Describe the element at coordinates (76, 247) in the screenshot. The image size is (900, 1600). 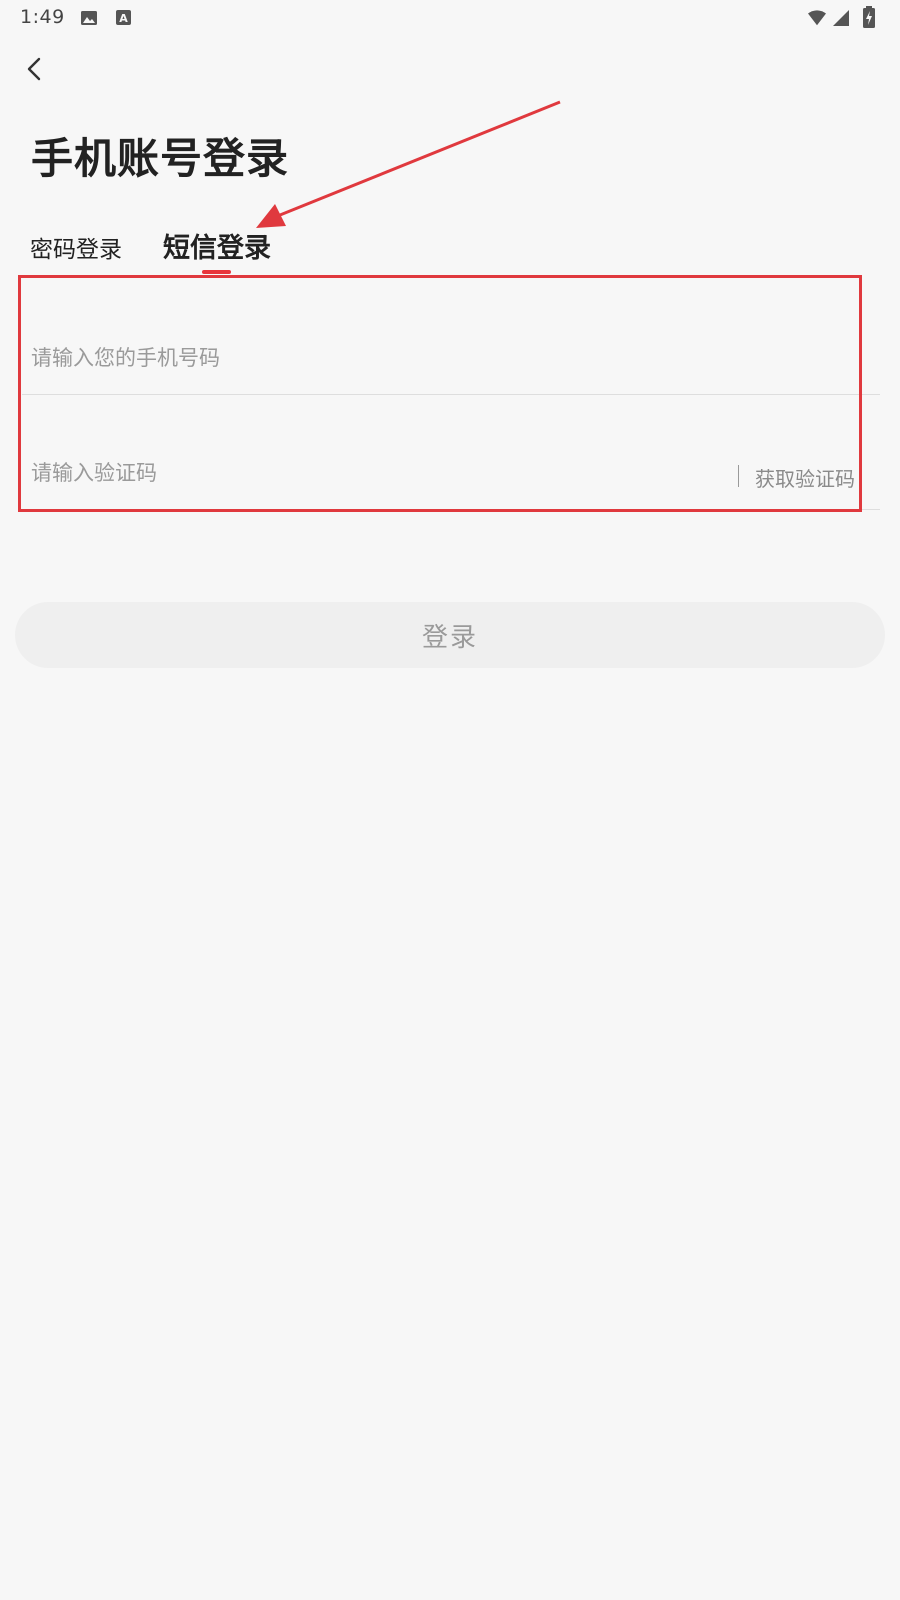
I see `tab-password-login: 密码登录` at that location.